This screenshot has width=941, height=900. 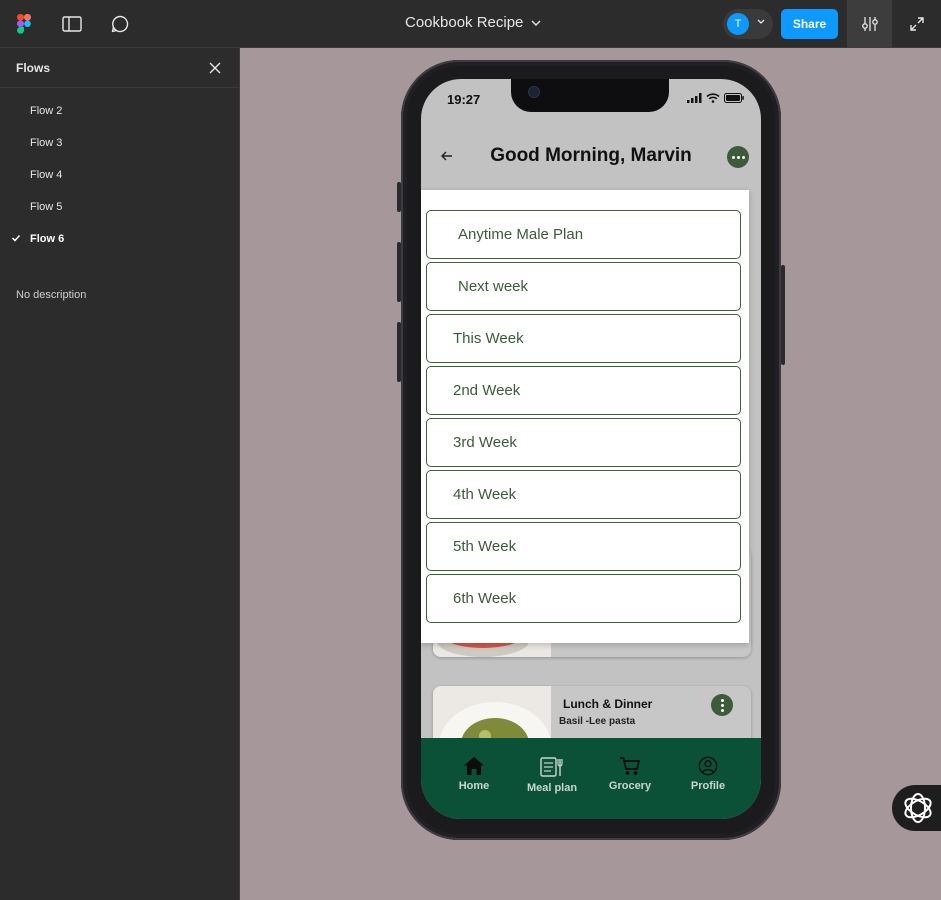 I want to click on nav-label: Profile, so click(x=708, y=786).